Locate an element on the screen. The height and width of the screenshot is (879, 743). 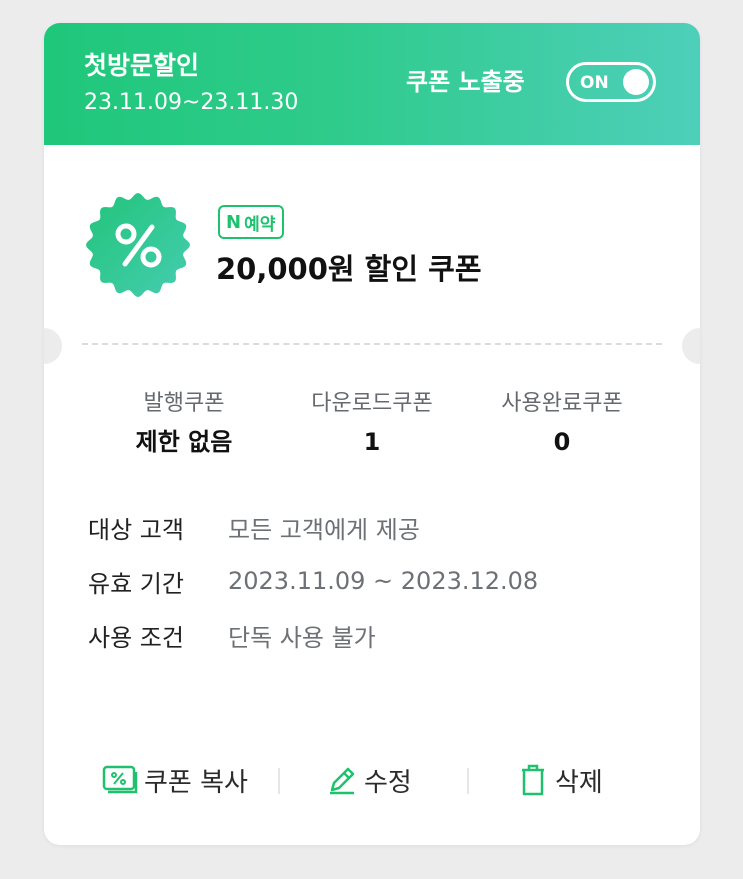
naver-reservation-badge: N 예약 is located at coordinates (251, 222).